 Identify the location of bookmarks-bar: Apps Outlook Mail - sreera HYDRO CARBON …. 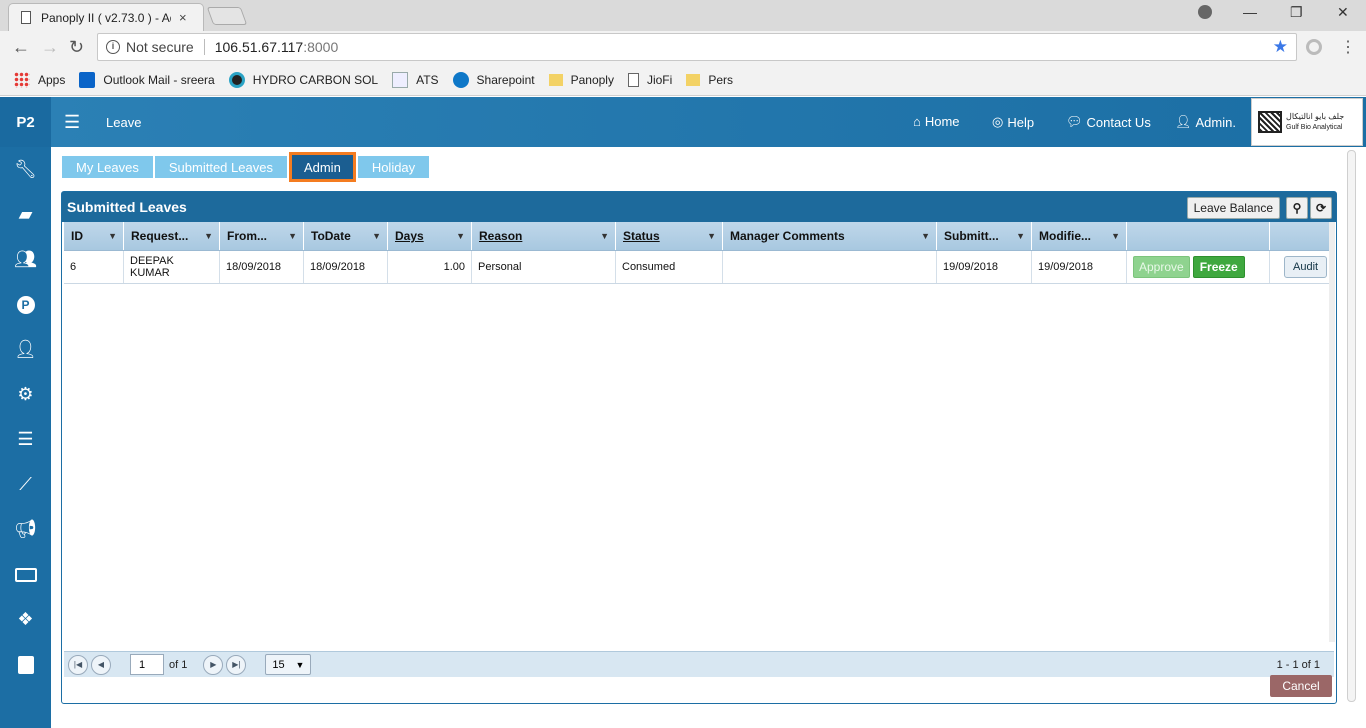
(683, 80).